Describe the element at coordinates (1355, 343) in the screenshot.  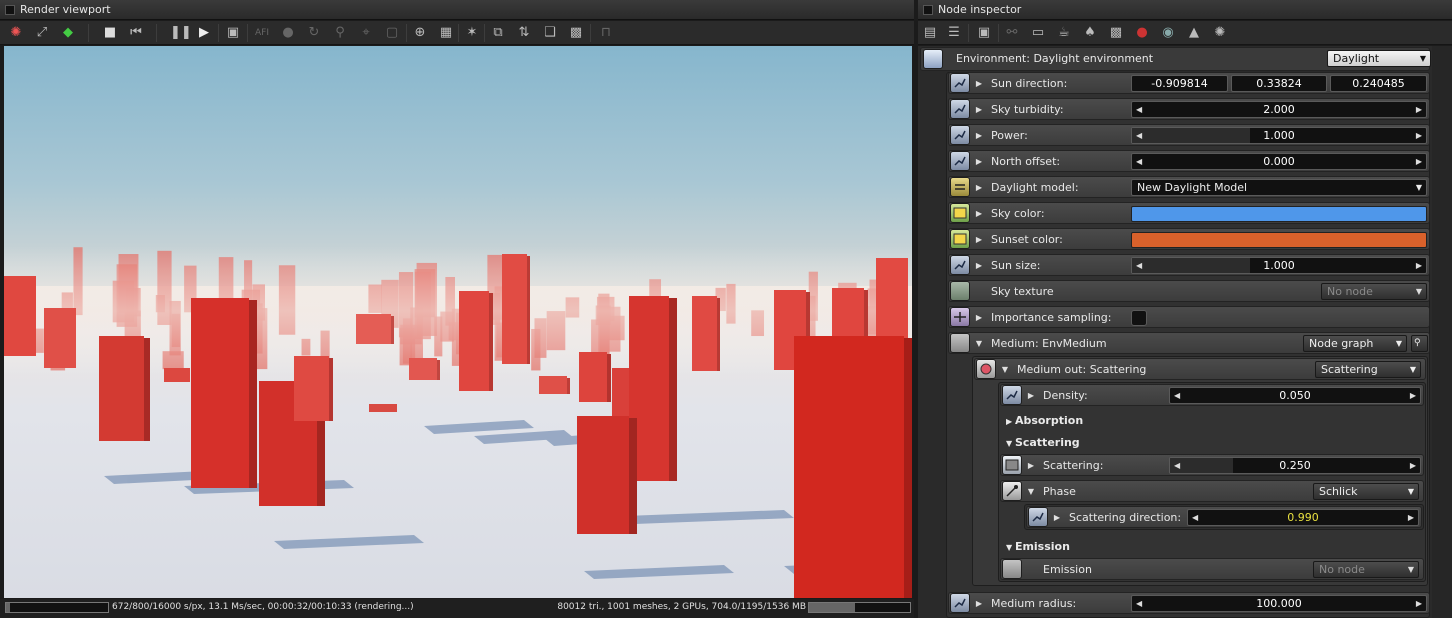
I see `medium-type-dropdown: Node graph ▼` at that location.